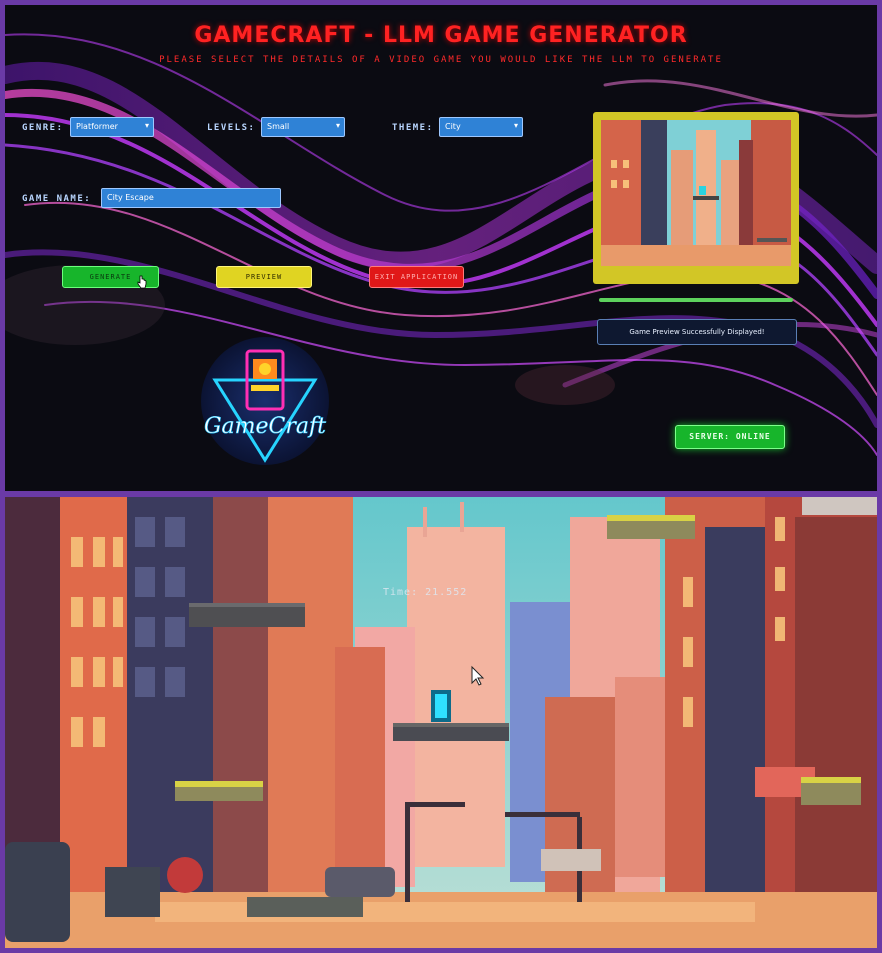 The width and height of the screenshot is (882, 953). I want to click on game-name-input: City Escape, so click(191, 198).